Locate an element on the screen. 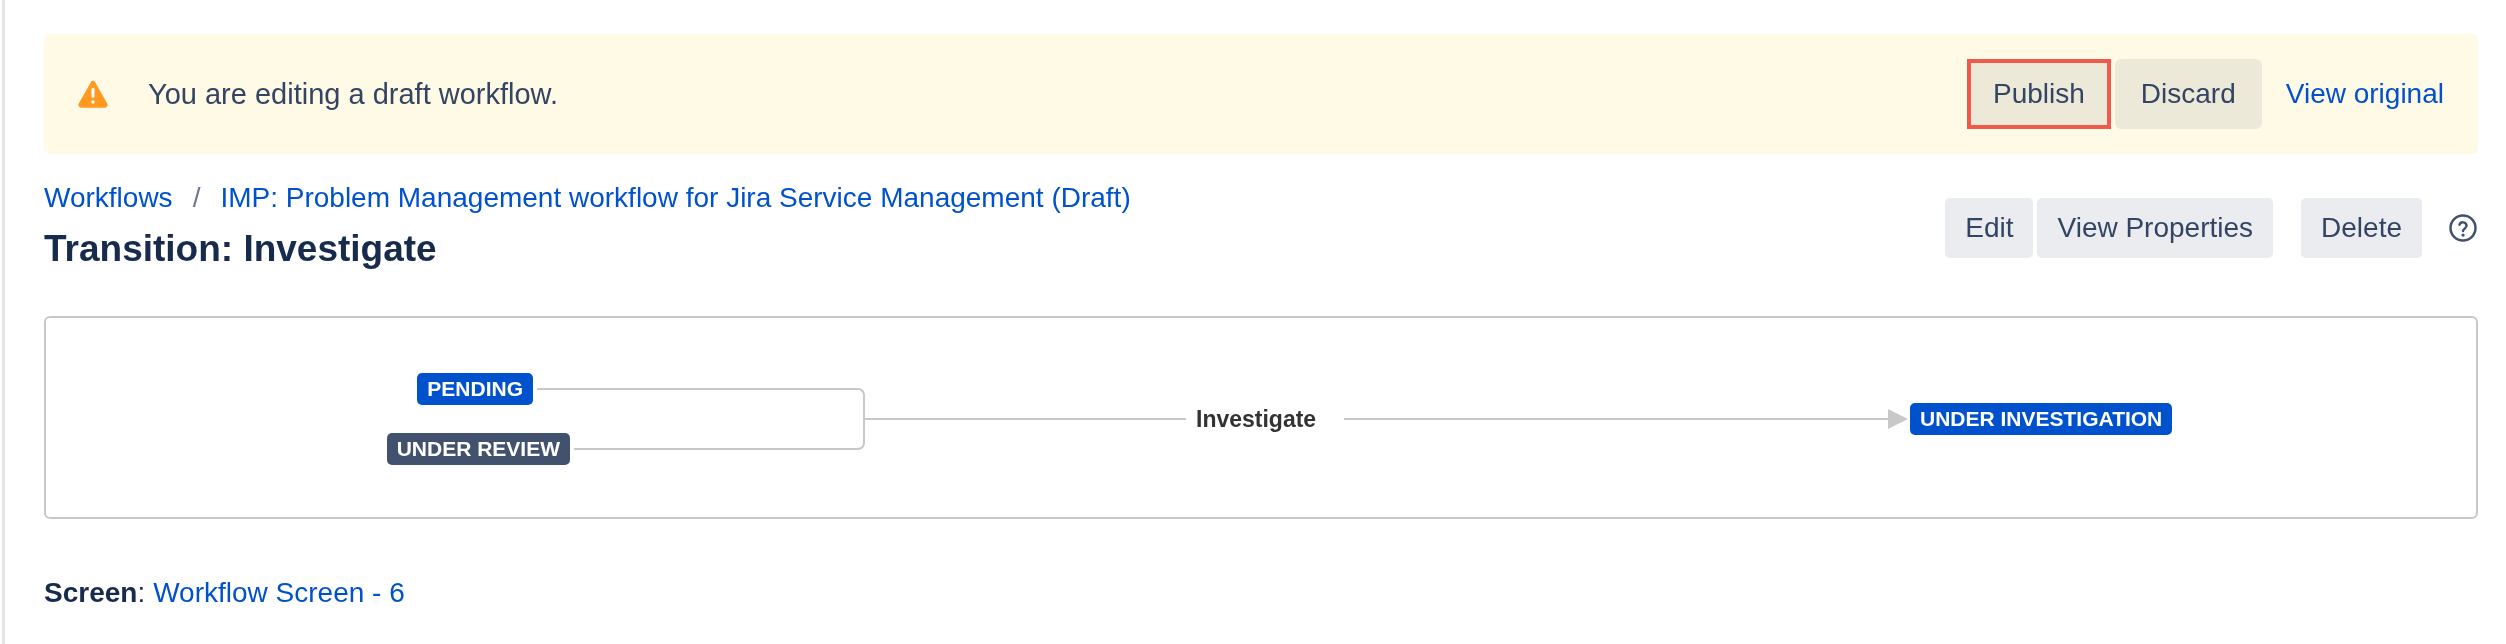 Image resolution: width=2506 pixels, height=644 pixels. action-button: View Properties is located at coordinates (2155, 228).